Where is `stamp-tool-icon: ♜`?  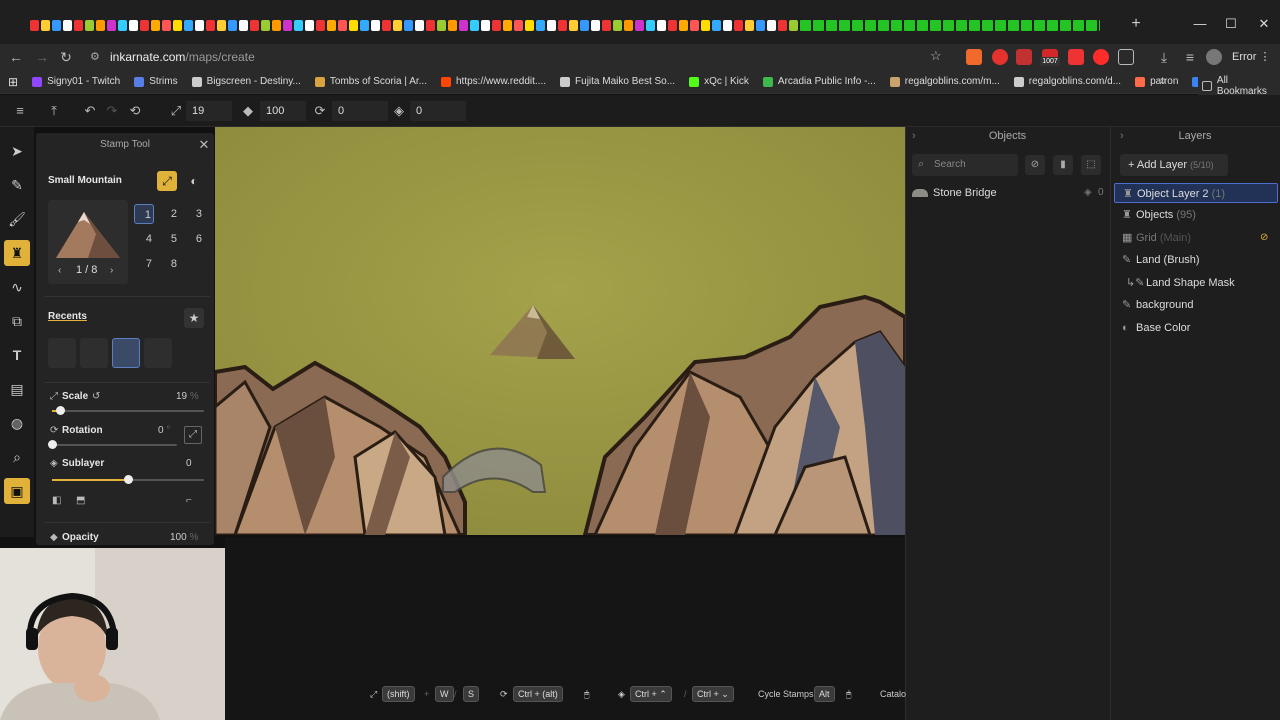 stamp-tool-icon: ♜ is located at coordinates (17, 253).